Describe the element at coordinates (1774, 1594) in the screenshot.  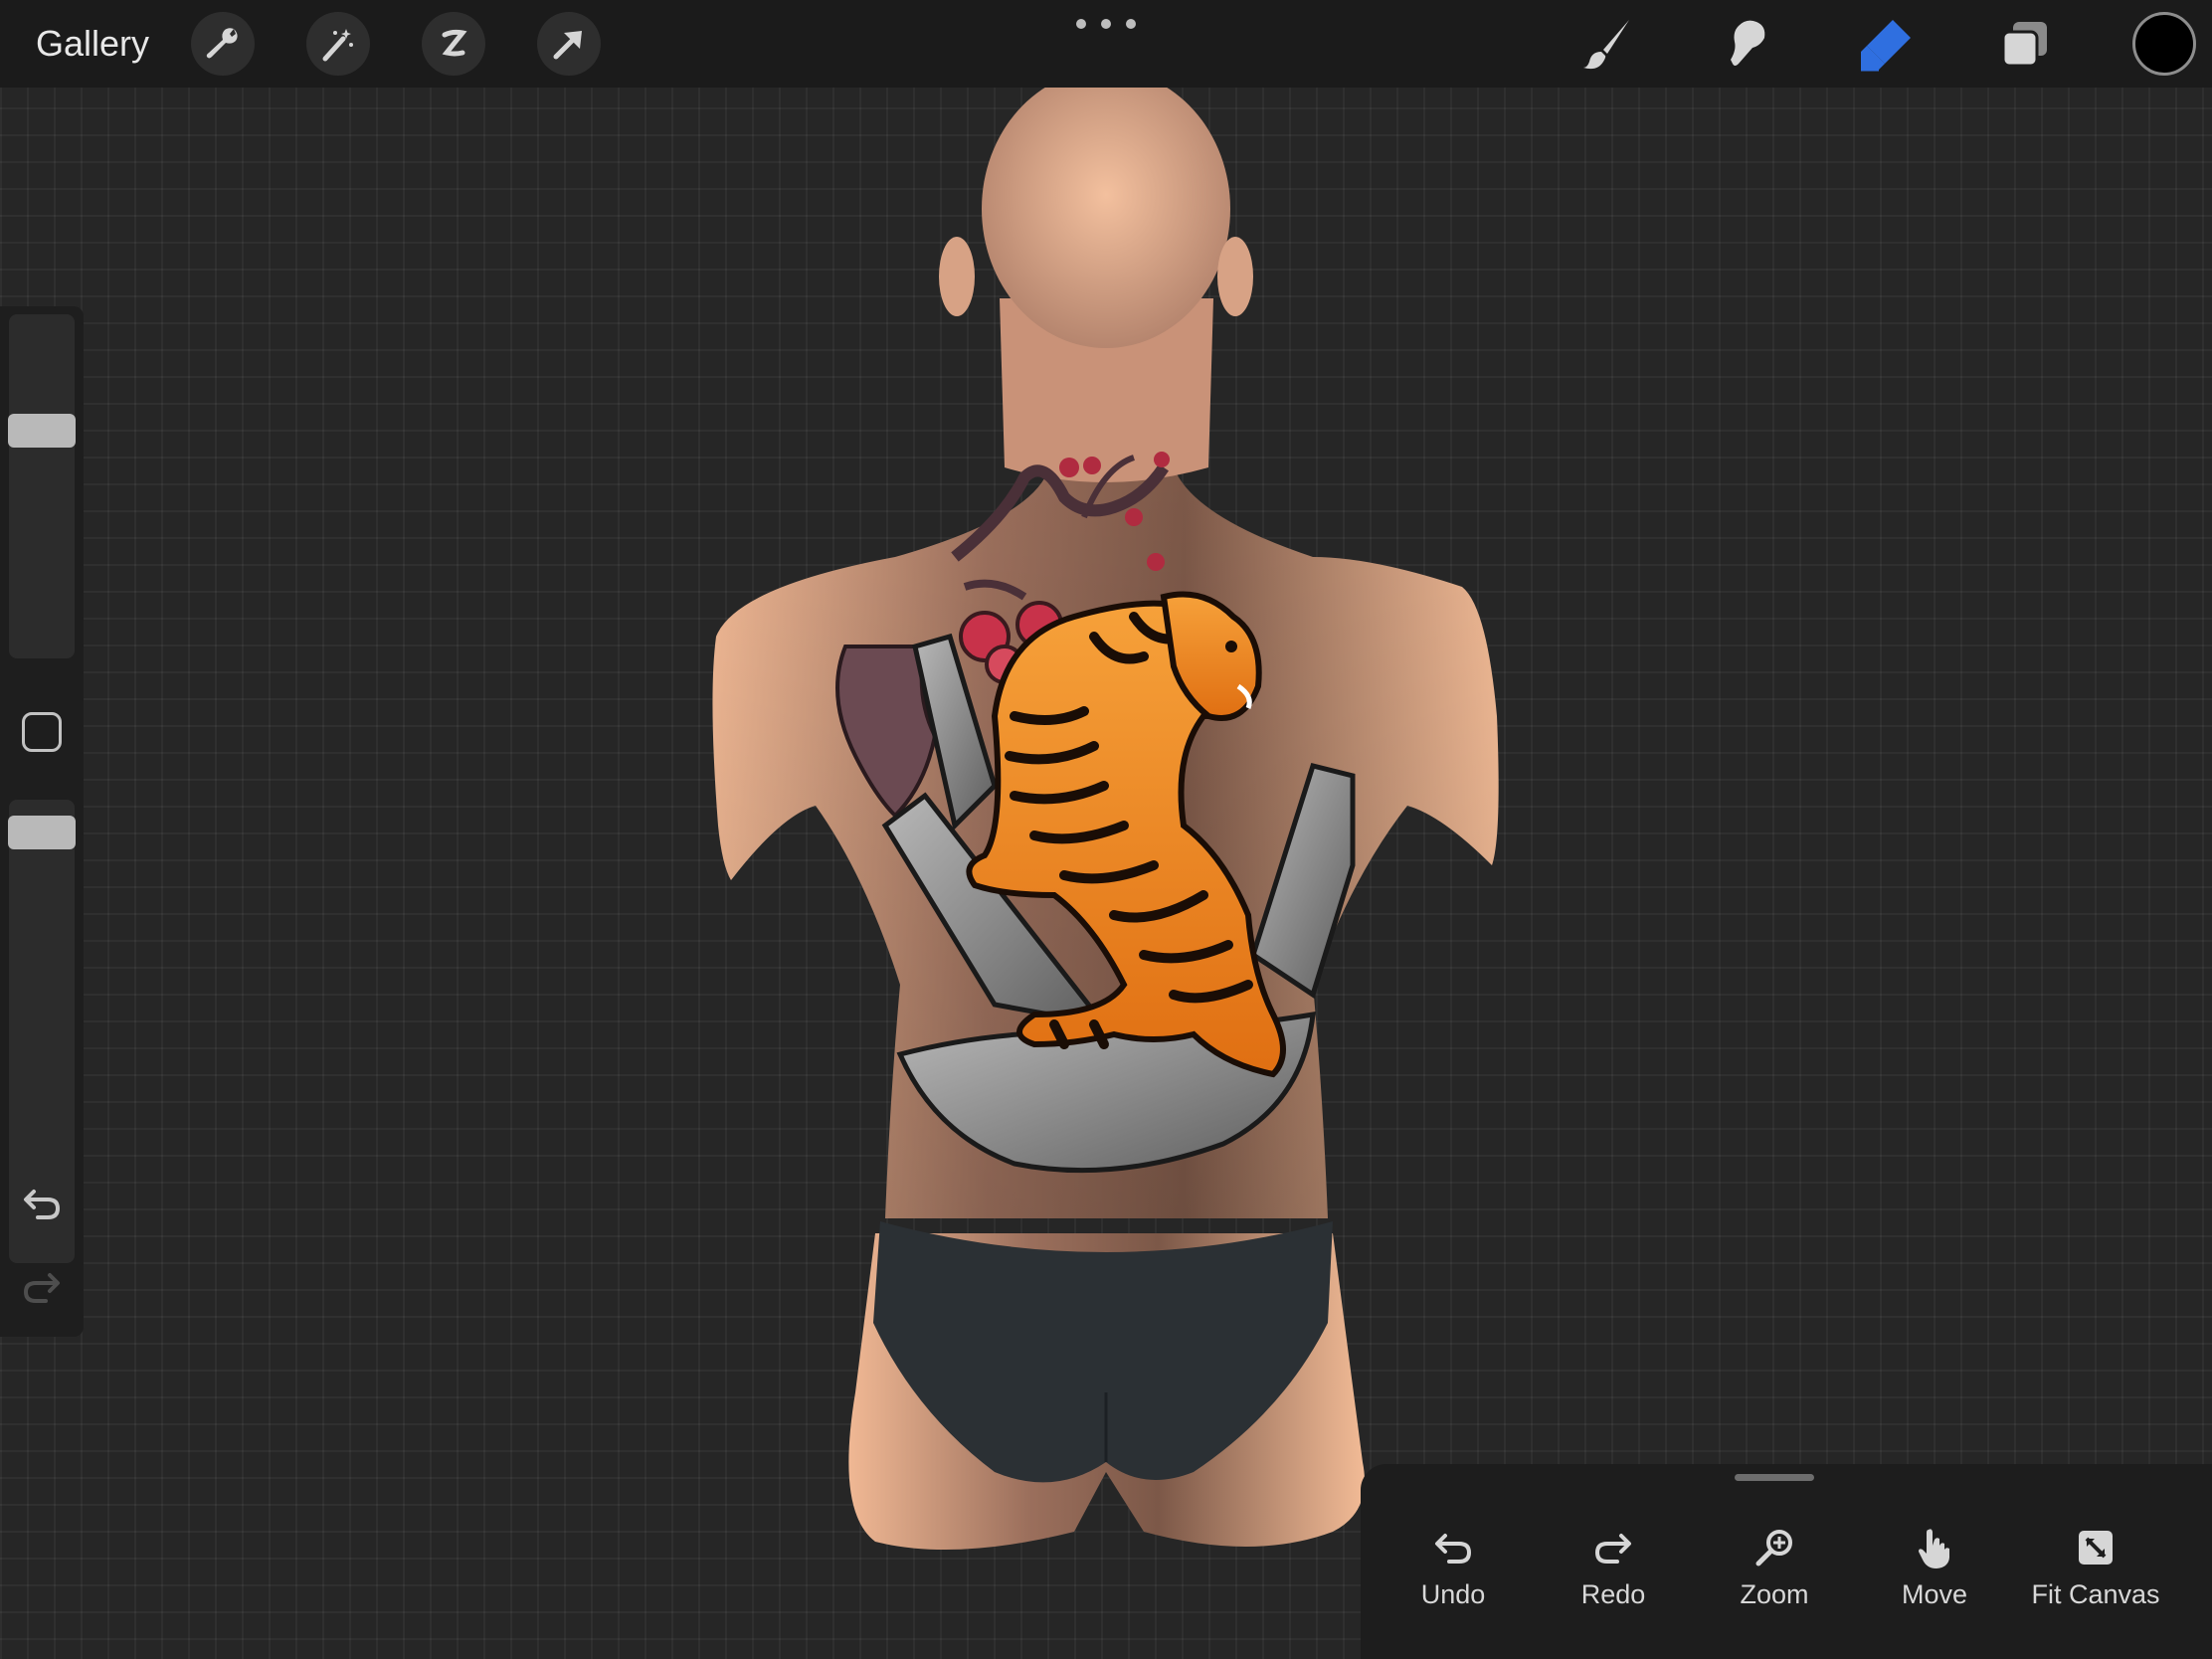
I see `quick-zoom-label: Zoom` at that location.